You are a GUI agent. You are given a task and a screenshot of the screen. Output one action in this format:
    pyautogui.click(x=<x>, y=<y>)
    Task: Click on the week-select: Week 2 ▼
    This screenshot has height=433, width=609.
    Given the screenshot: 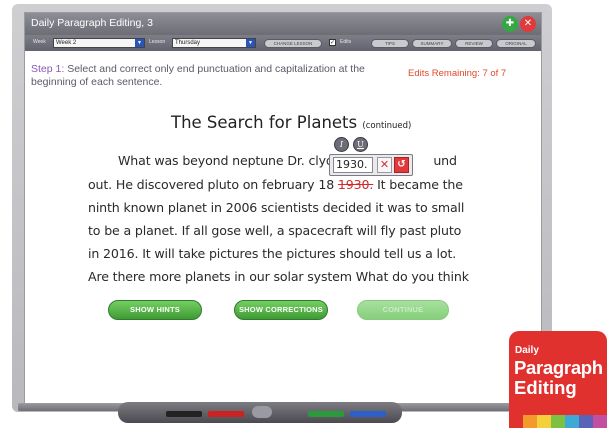 What is the action you would take?
    pyautogui.click(x=99, y=43)
    